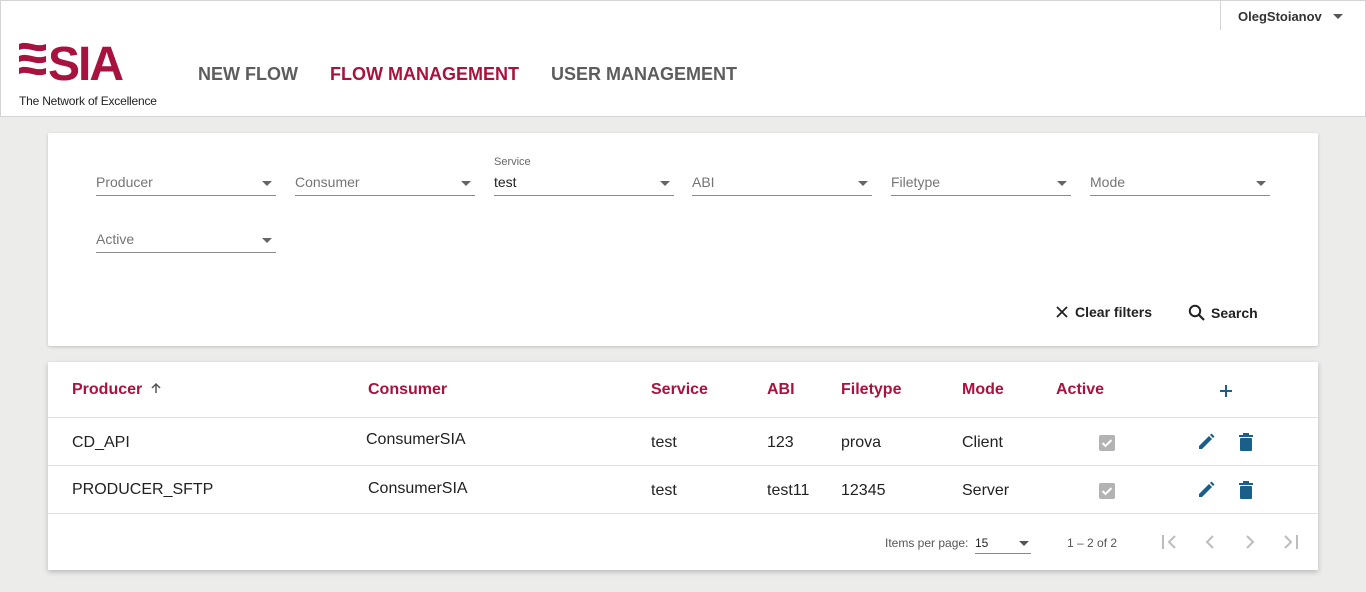  Describe the element at coordinates (1196, 312) in the screenshot. I see `search-icon` at that location.